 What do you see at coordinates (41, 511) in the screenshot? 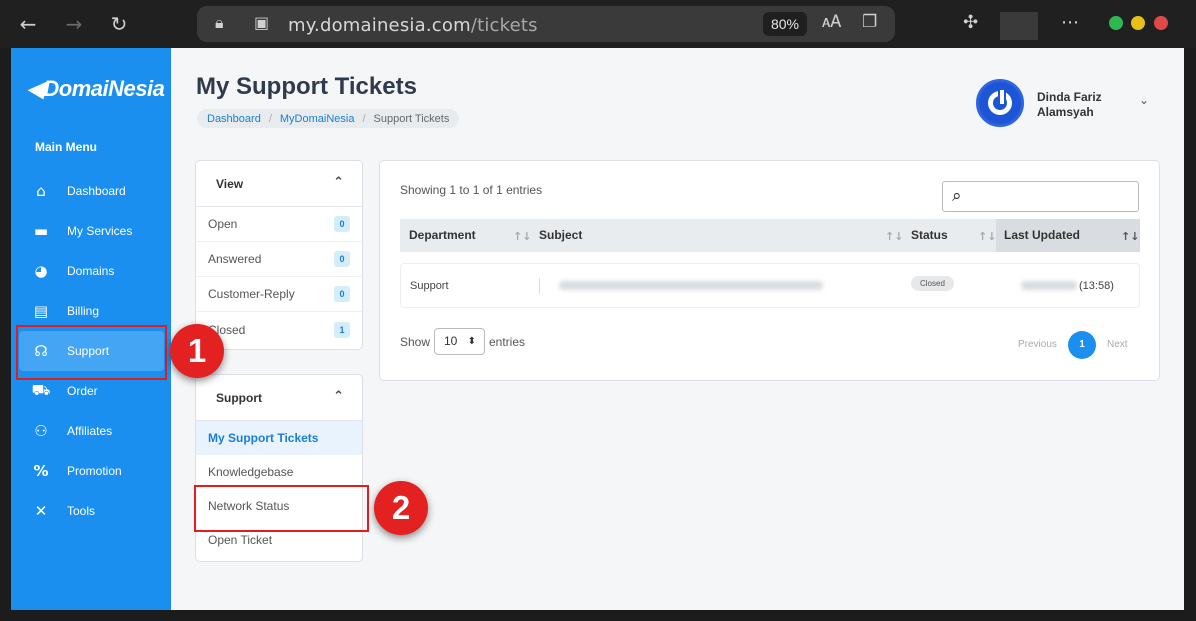
I see `tools-icon: ✕` at bounding box center [41, 511].